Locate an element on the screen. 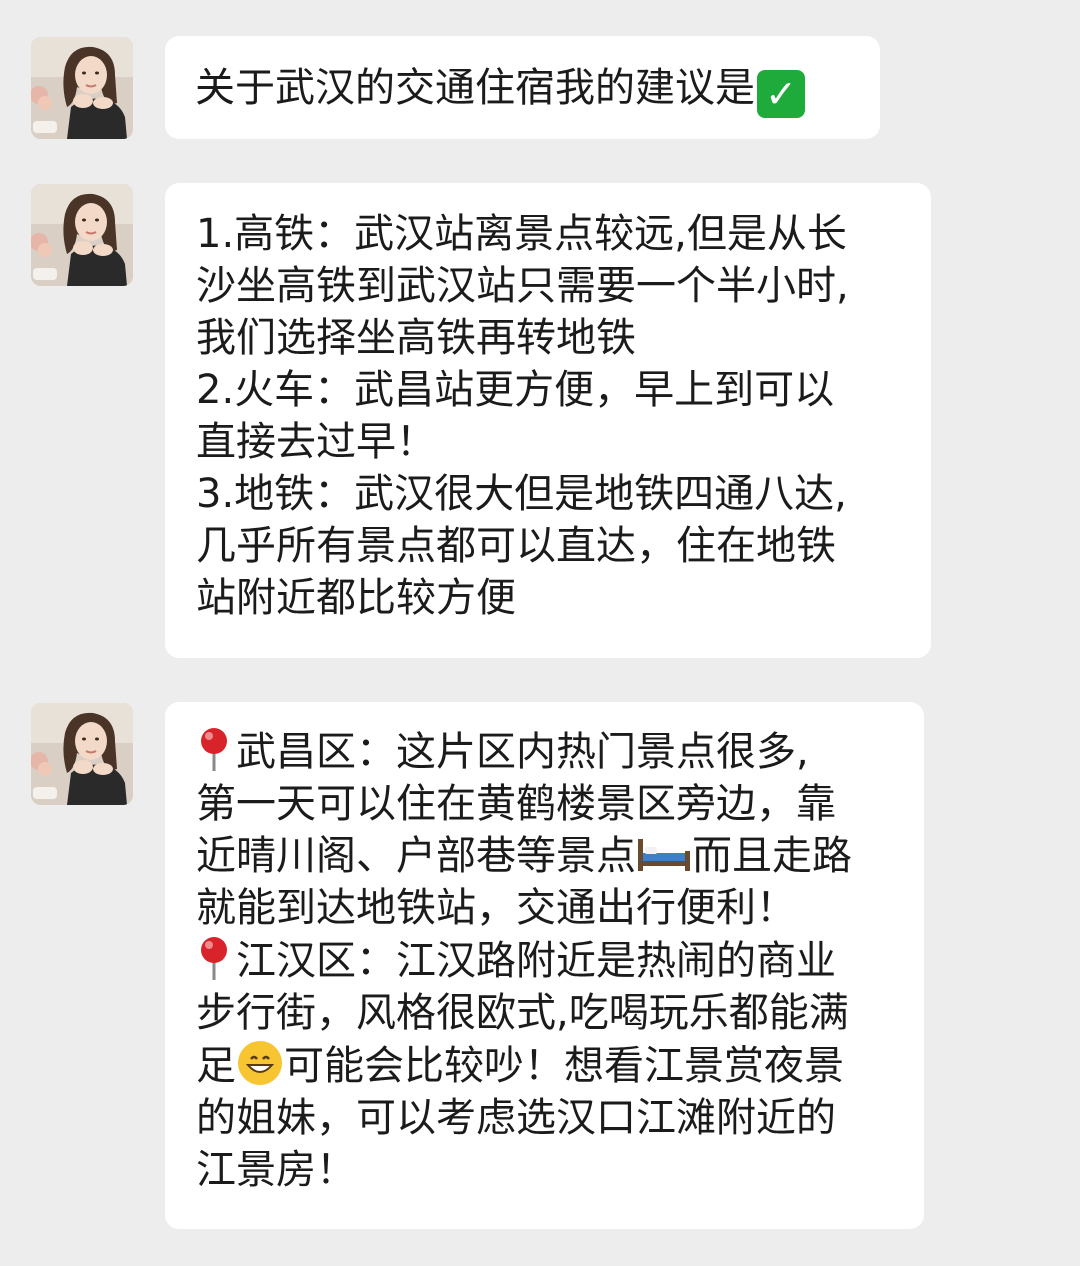 The height and width of the screenshot is (1266, 1080). check-mark-icon: ✓ is located at coordinates (781, 94).